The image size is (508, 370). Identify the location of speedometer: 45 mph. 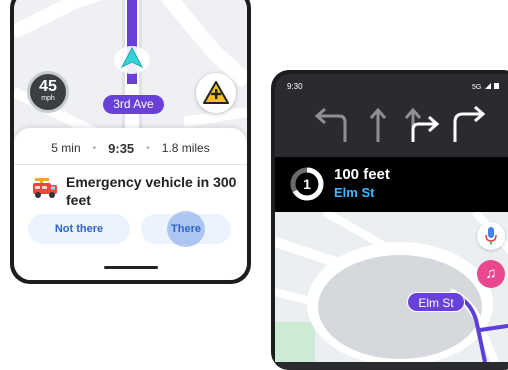
(48, 92).